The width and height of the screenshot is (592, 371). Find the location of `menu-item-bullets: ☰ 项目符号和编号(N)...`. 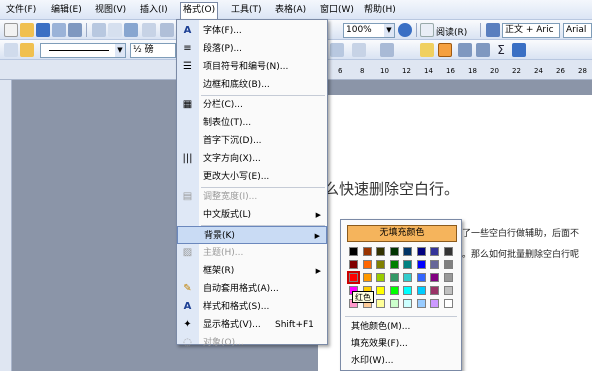

menu-item-bullets: ☰ 项目符号和编号(N)... is located at coordinates (252, 67).